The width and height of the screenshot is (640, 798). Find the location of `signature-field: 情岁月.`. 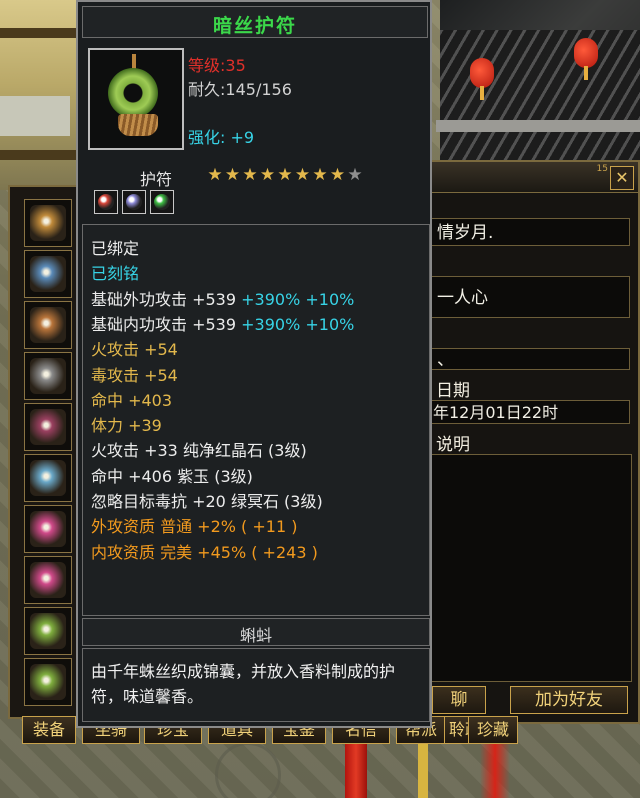

signature-field: 情岁月. is located at coordinates (529, 232).